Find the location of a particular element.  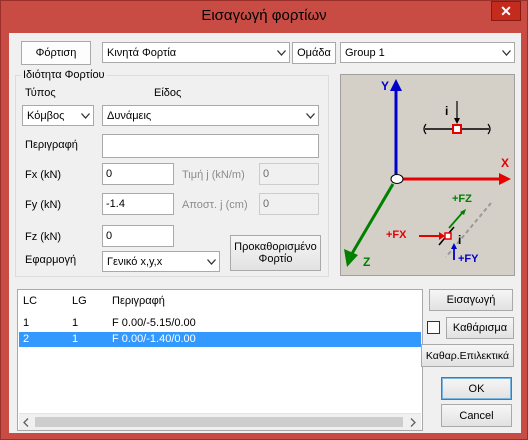

node-label-top: i is located at coordinates (447, 111).